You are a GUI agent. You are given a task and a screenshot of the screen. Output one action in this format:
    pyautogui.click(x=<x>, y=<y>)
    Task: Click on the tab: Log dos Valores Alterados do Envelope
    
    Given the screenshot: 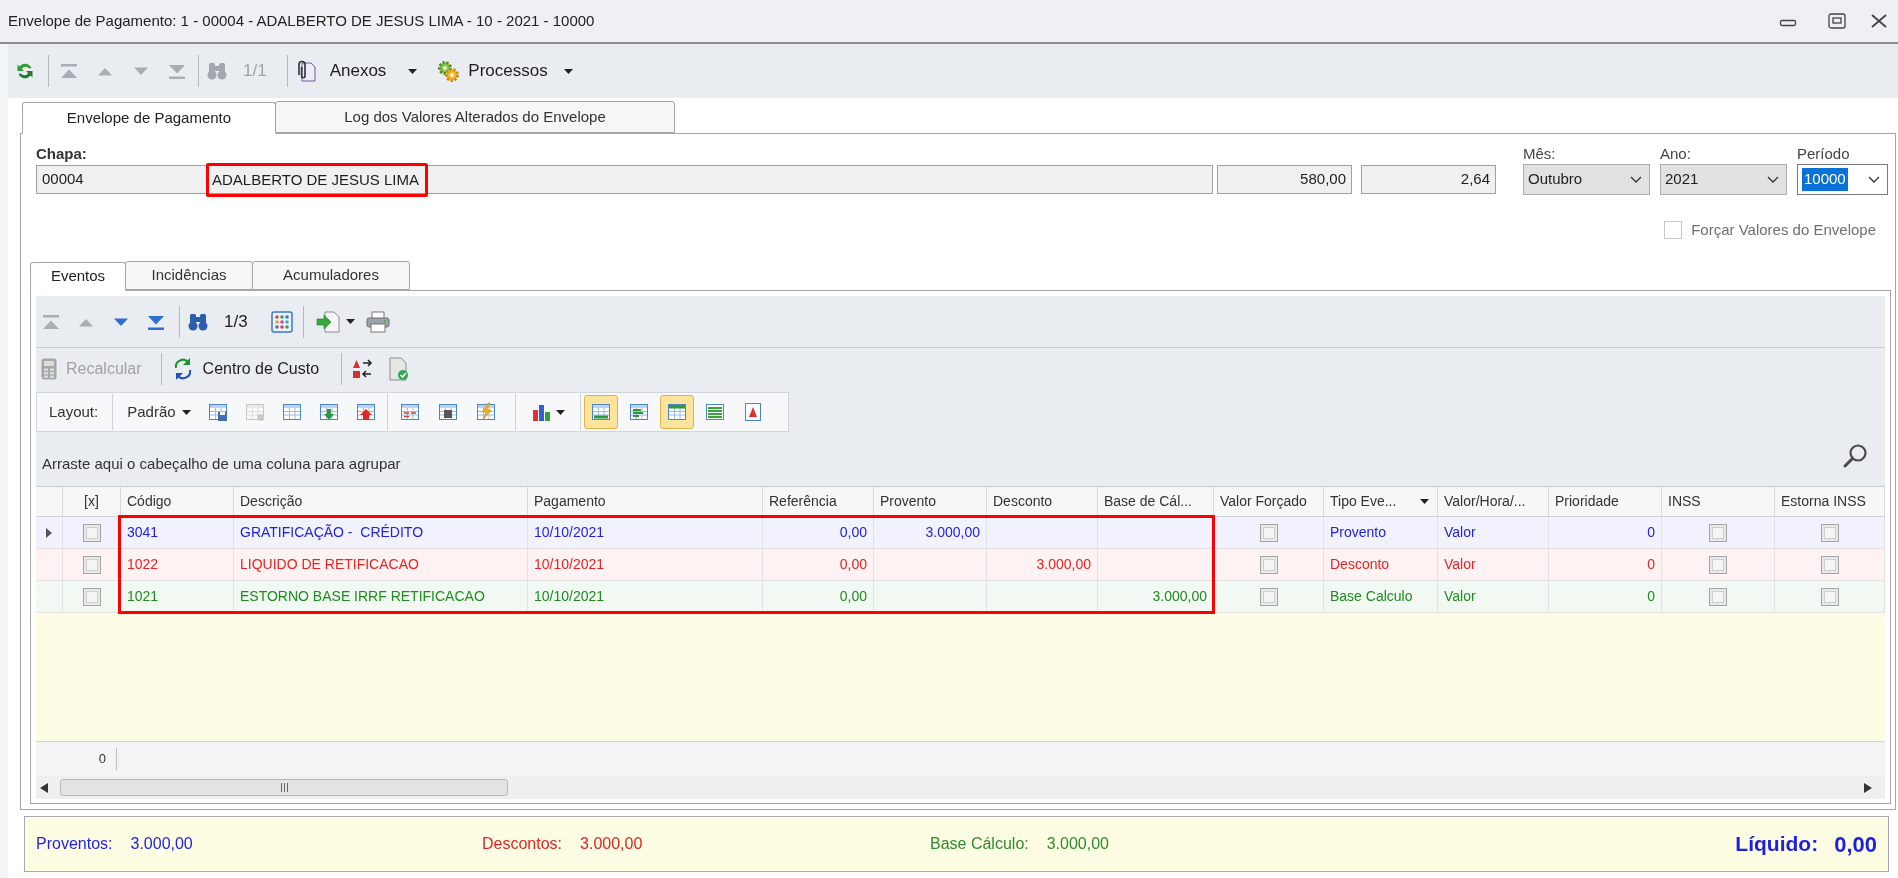 What is the action you would take?
    pyautogui.click(x=475, y=117)
    